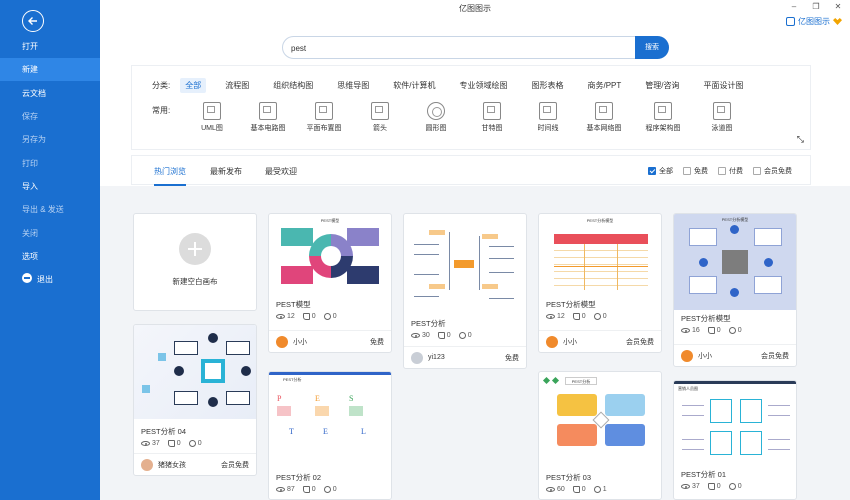  I want to click on sidebar-item-new: 新建, so click(50, 69).